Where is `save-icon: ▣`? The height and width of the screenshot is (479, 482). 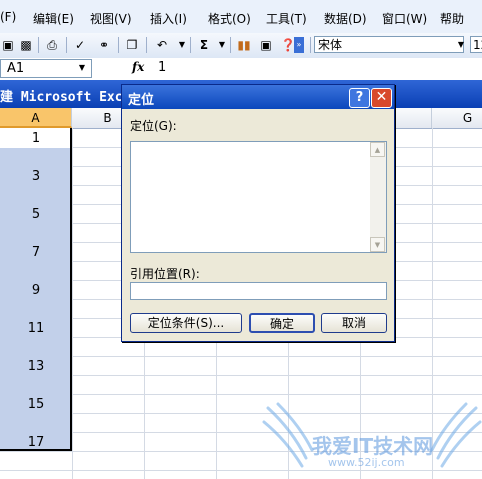 save-icon: ▣ is located at coordinates (8, 45).